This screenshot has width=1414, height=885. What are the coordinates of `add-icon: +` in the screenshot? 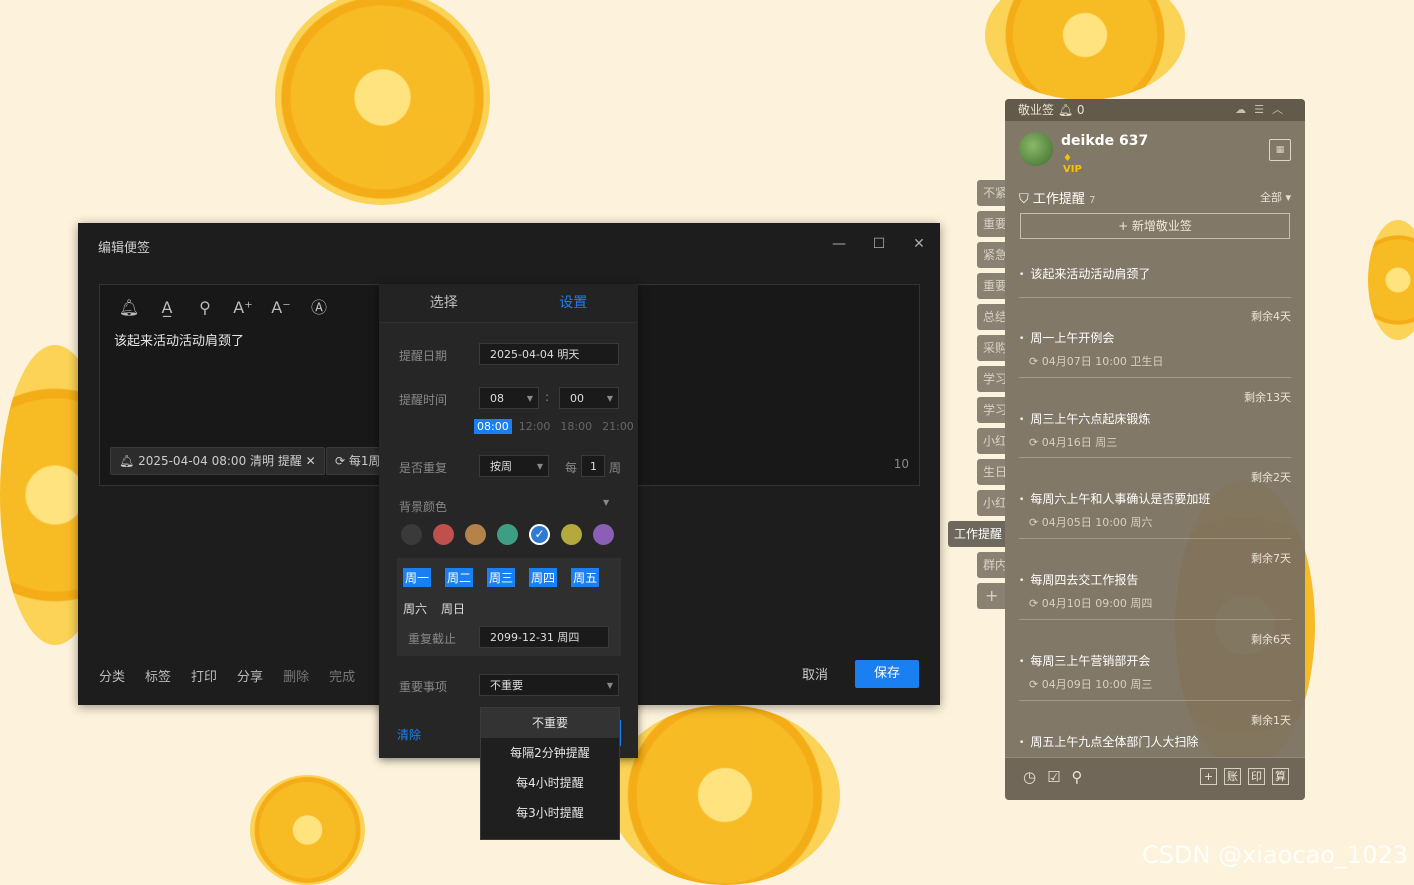 It's located at (1208, 776).